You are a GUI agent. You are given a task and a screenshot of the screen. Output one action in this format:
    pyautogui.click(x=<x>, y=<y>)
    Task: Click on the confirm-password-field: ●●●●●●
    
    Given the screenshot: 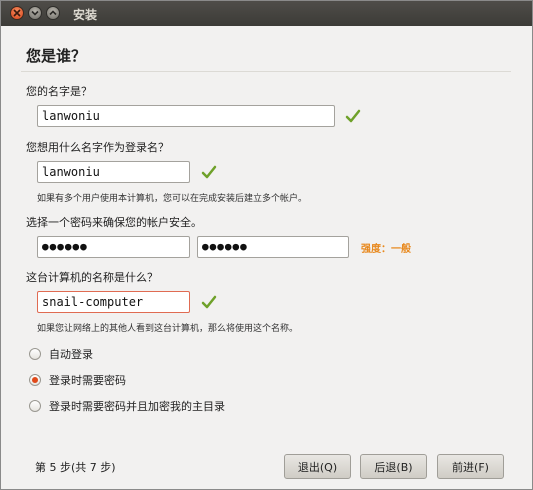 What is the action you would take?
    pyautogui.click(x=273, y=247)
    